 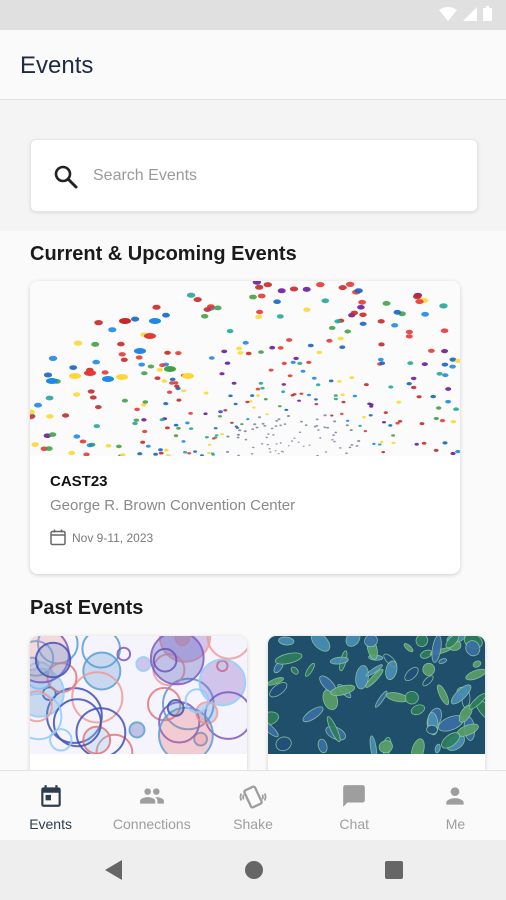 I want to click on system-navigation-bar, so click(x=253, y=870).